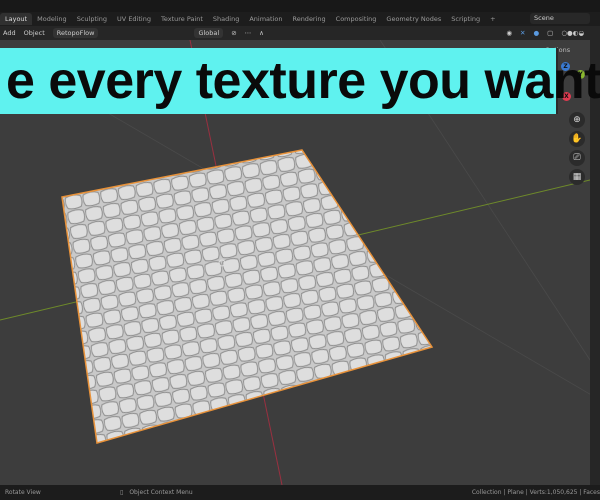 This screenshot has height=500, width=600. What do you see at coordinates (182, 19) in the screenshot?
I see `tab-texture-paint: Texture Paint` at bounding box center [182, 19].